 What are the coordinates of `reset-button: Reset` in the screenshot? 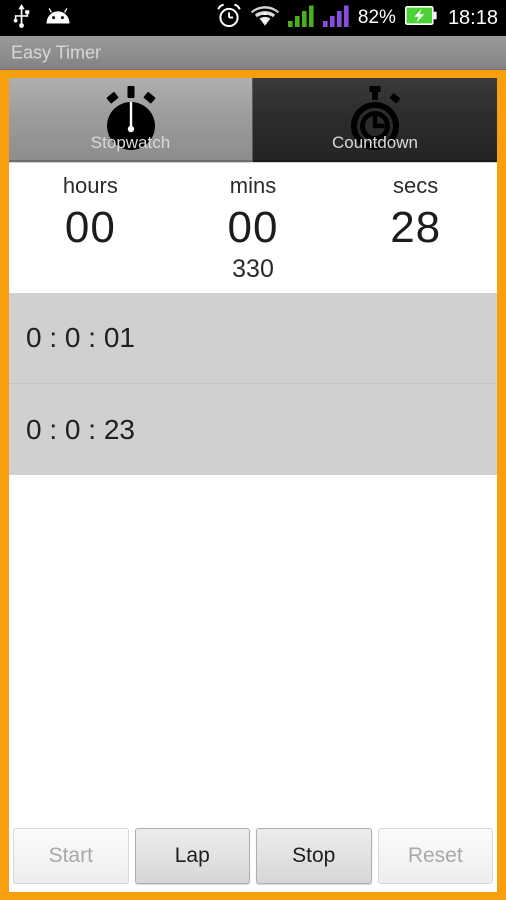 It's located at (435, 856).